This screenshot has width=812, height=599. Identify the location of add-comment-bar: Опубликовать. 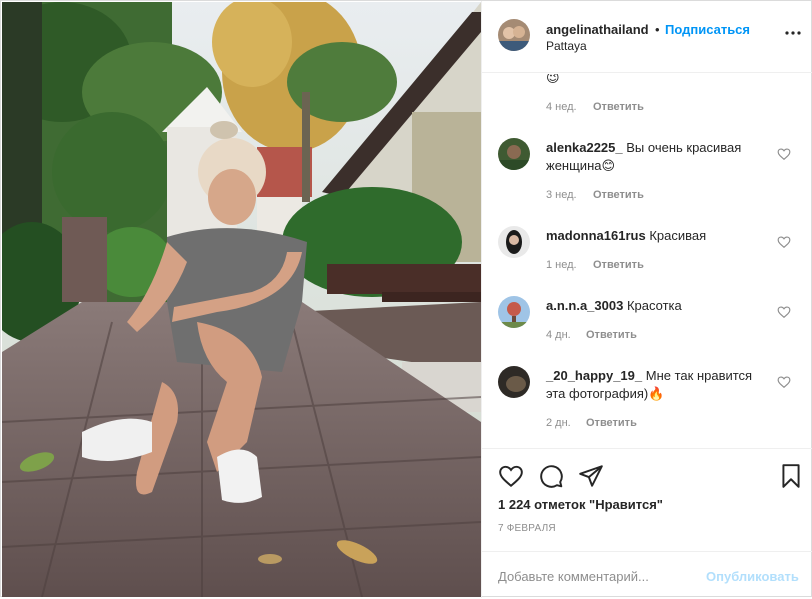
(647, 575).